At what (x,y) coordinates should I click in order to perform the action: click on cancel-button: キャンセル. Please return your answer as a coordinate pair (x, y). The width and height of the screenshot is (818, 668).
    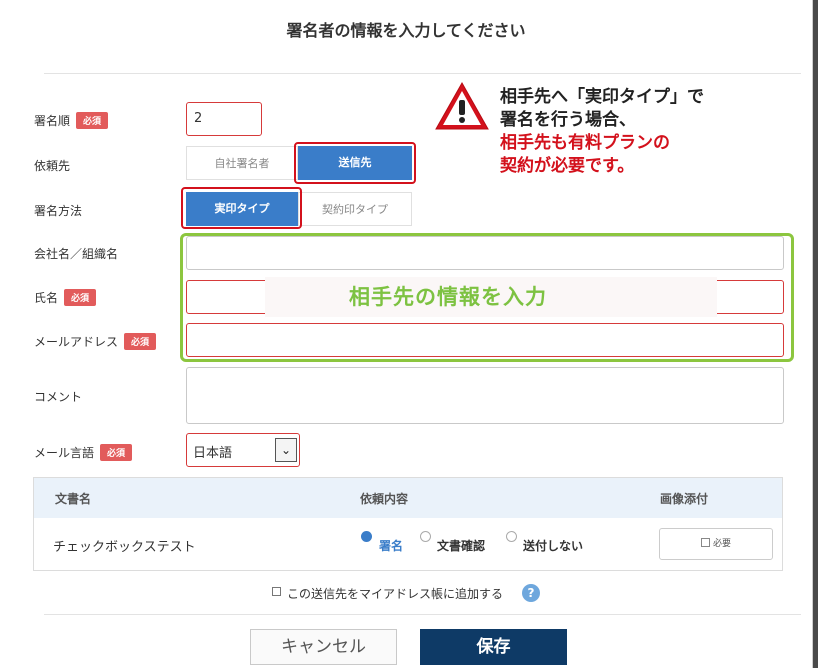
    Looking at the image, I should click on (323, 647).